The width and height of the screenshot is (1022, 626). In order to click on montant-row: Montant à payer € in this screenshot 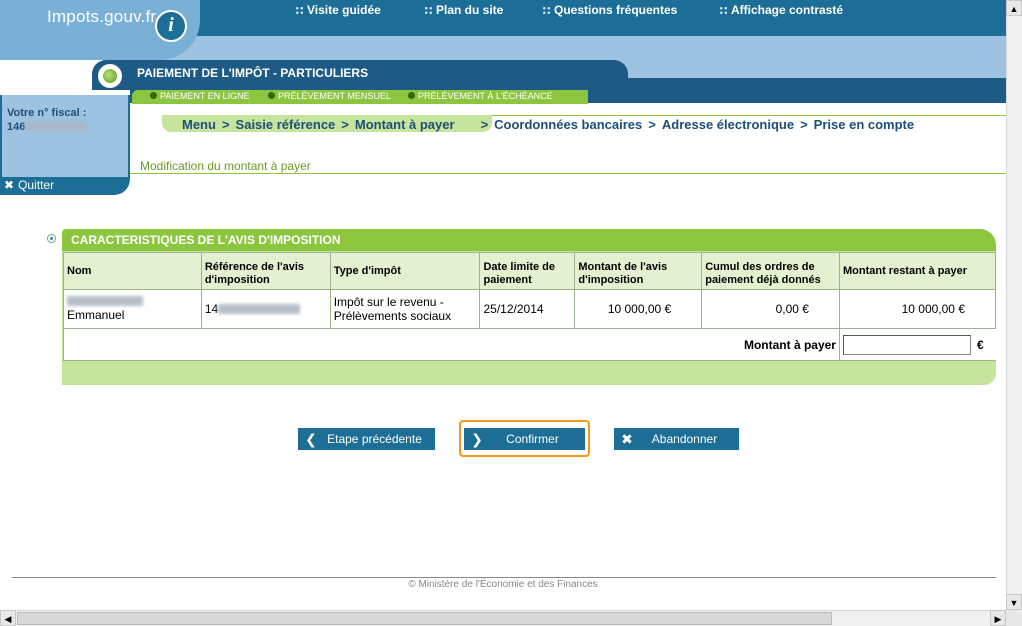, I will do `click(529, 344)`.